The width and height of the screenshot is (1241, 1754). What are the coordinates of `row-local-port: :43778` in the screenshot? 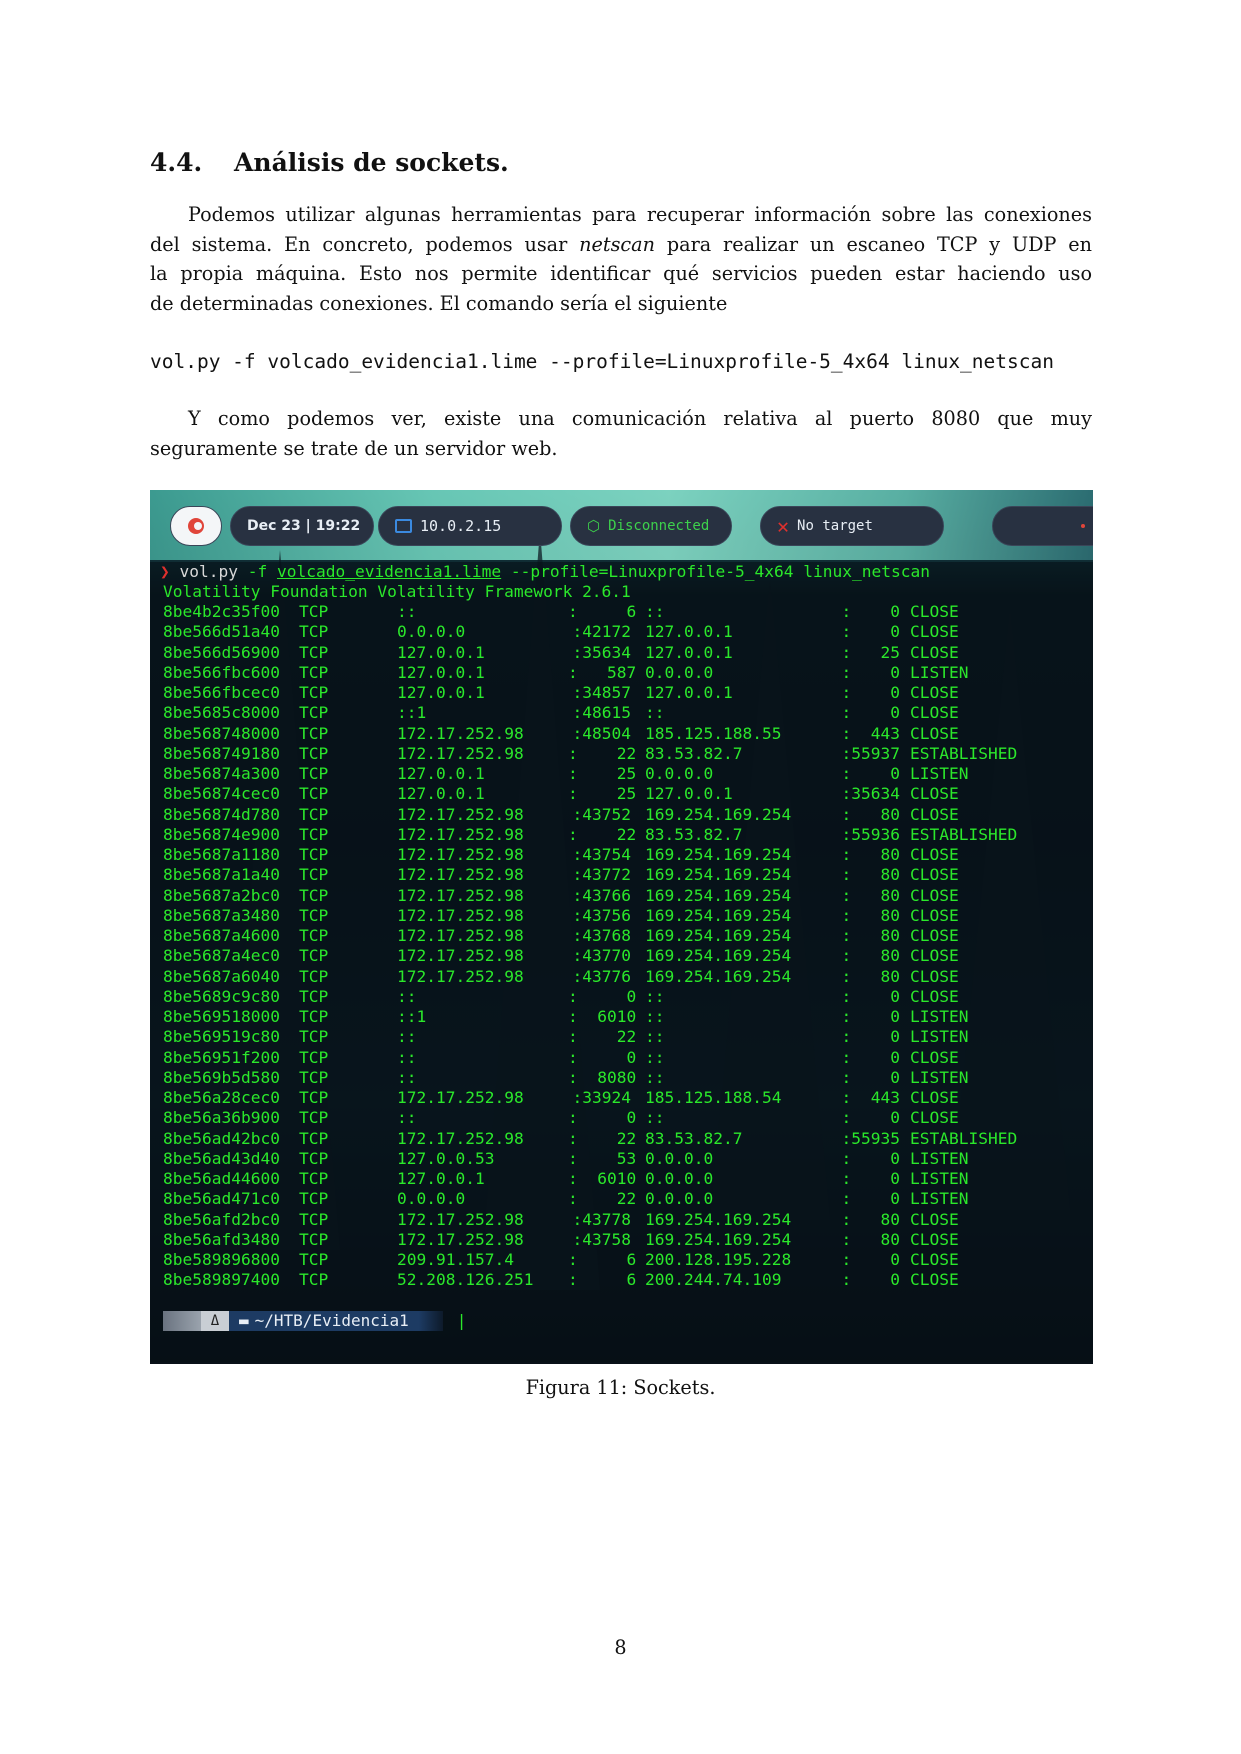 It's located at (601, 1219).